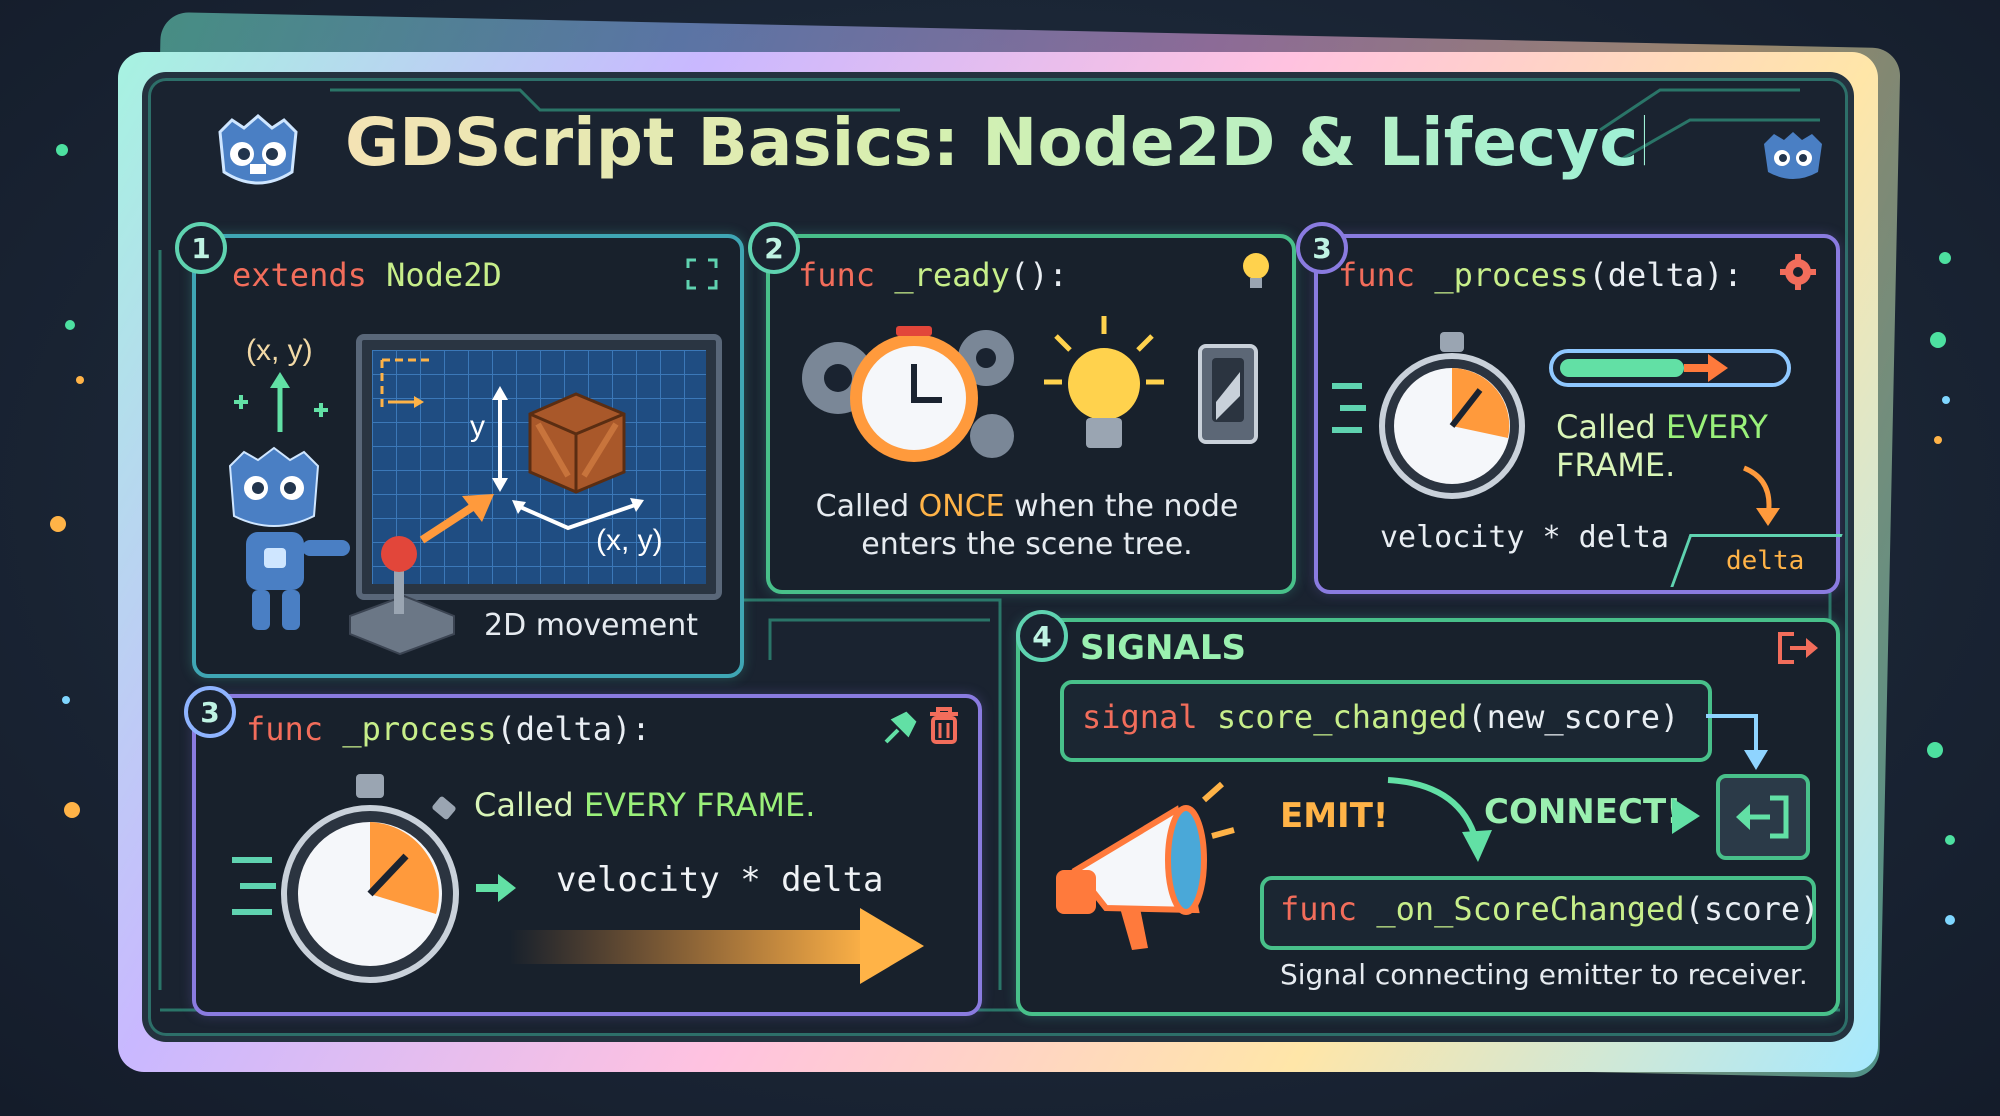  What do you see at coordinates (774, 248) in the screenshot?
I see `step-badge: 2` at bounding box center [774, 248].